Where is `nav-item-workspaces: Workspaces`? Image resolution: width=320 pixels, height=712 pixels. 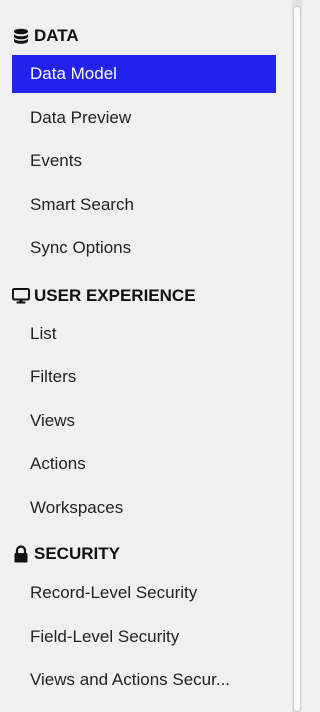
nav-item-workspaces: Workspaces is located at coordinates (144, 508).